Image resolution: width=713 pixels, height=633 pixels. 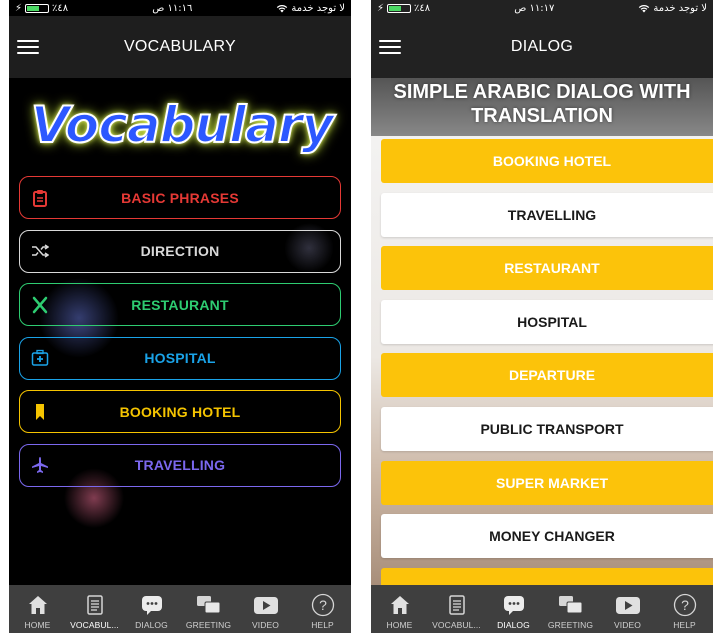 What do you see at coordinates (547, 161) in the screenshot?
I see `dialog-topic-button: BOOKING HOTEL` at bounding box center [547, 161].